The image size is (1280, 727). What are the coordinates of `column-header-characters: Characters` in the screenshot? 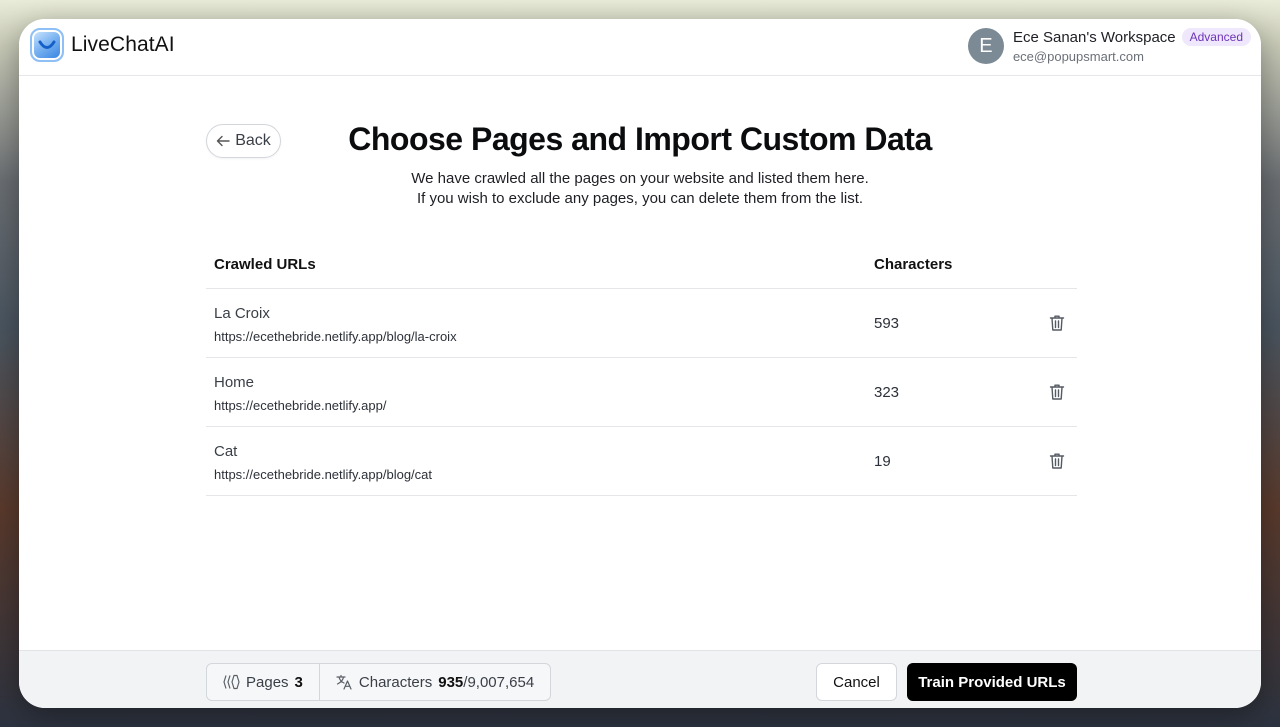 It's located at (913, 264).